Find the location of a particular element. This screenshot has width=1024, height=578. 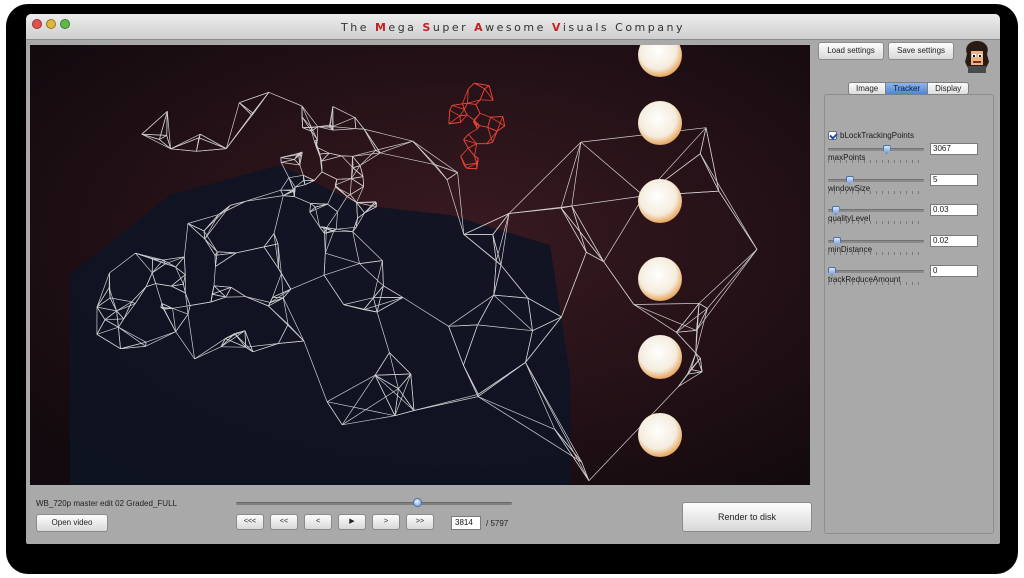

first-frame-button: <<< is located at coordinates (250, 522).